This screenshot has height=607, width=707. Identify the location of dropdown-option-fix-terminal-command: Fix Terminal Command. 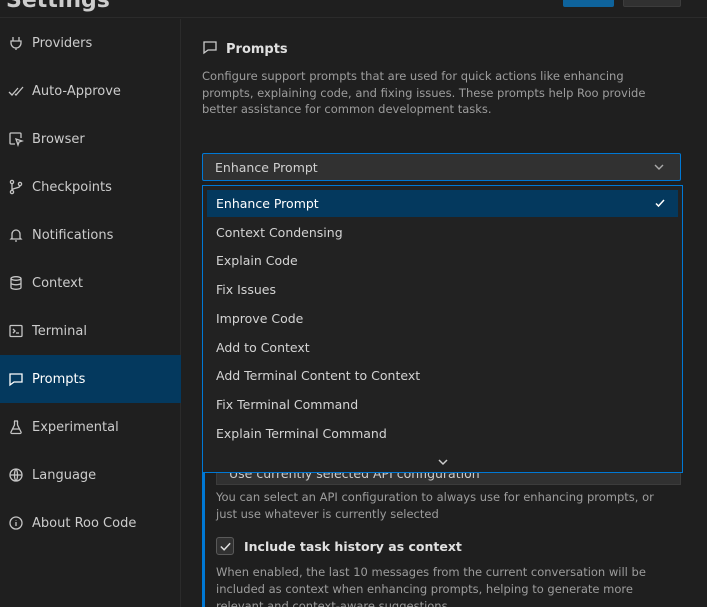
(442, 404).